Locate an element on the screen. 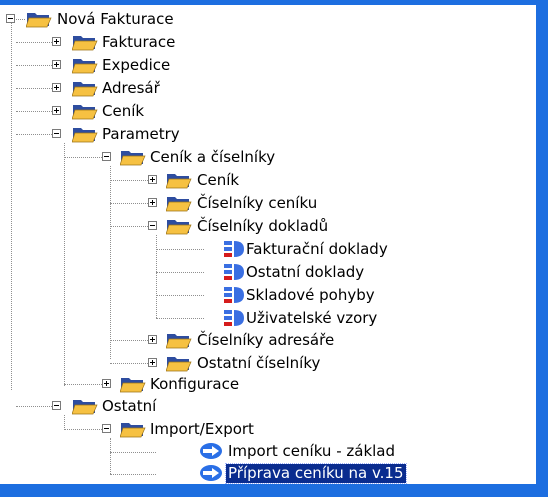  tree-node-label: Adresář is located at coordinates (131, 88).